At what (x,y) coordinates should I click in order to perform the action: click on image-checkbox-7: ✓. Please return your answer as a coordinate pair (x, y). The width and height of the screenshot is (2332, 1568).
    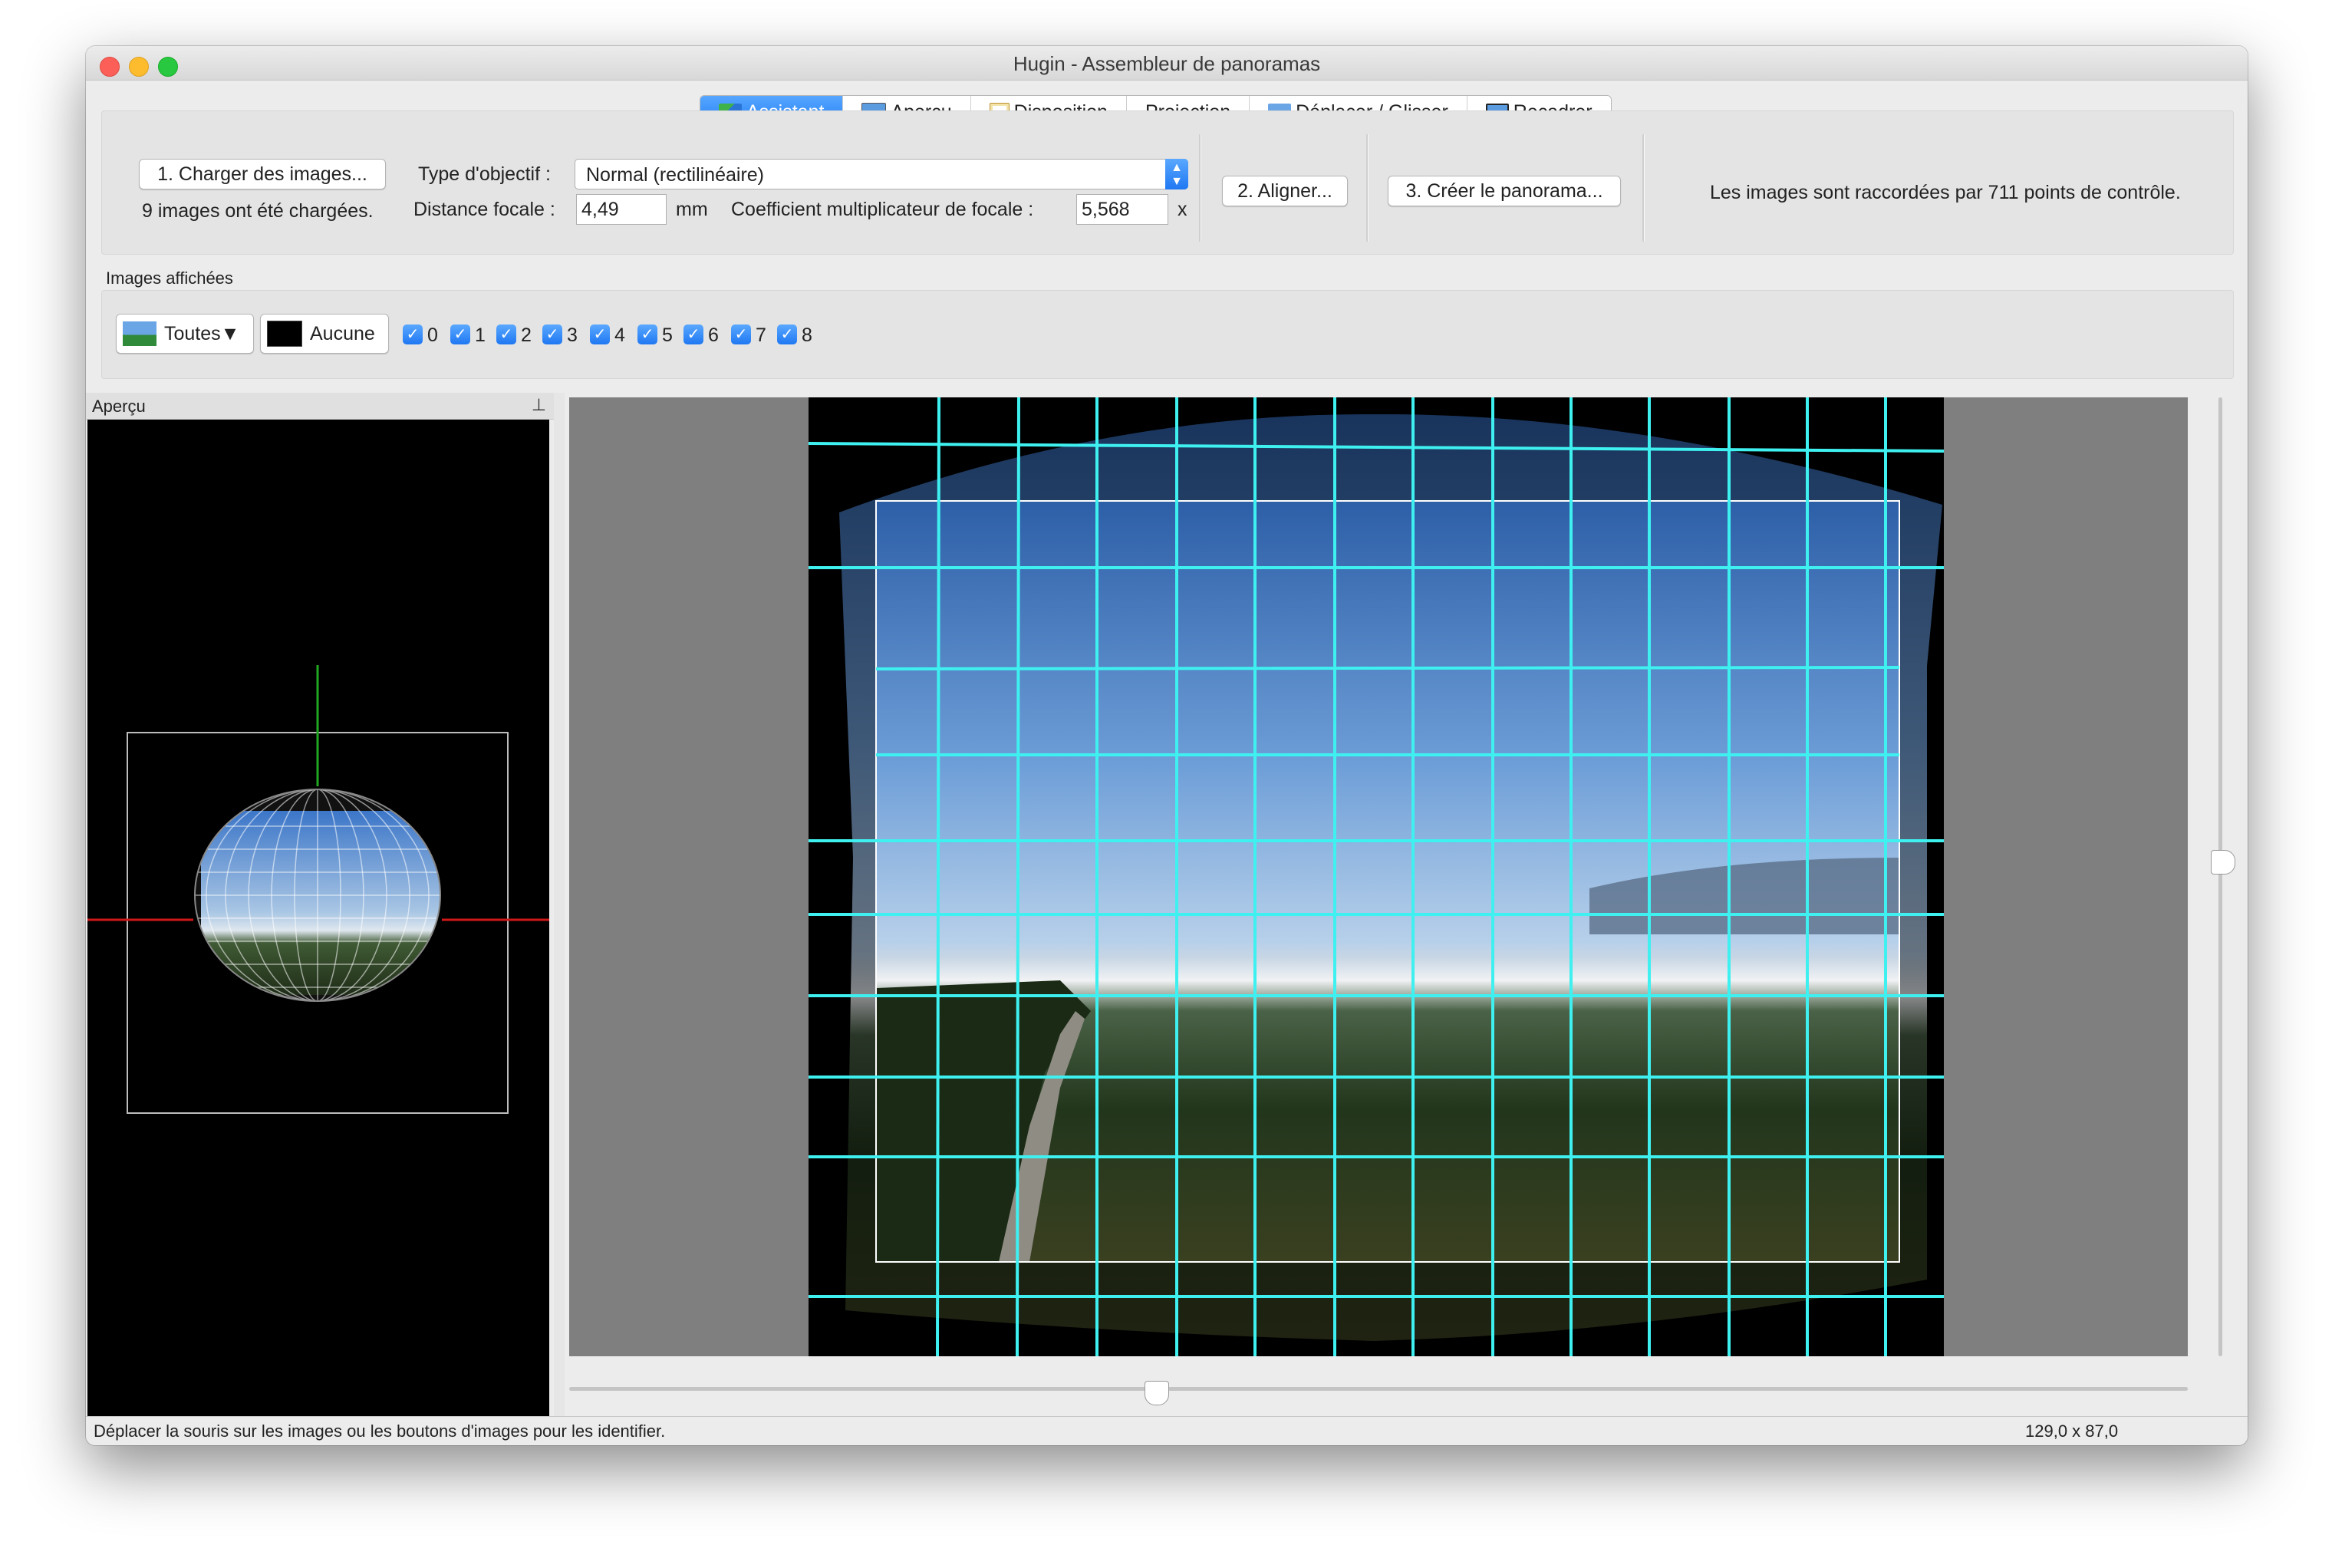
    Looking at the image, I should click on (741, 334).